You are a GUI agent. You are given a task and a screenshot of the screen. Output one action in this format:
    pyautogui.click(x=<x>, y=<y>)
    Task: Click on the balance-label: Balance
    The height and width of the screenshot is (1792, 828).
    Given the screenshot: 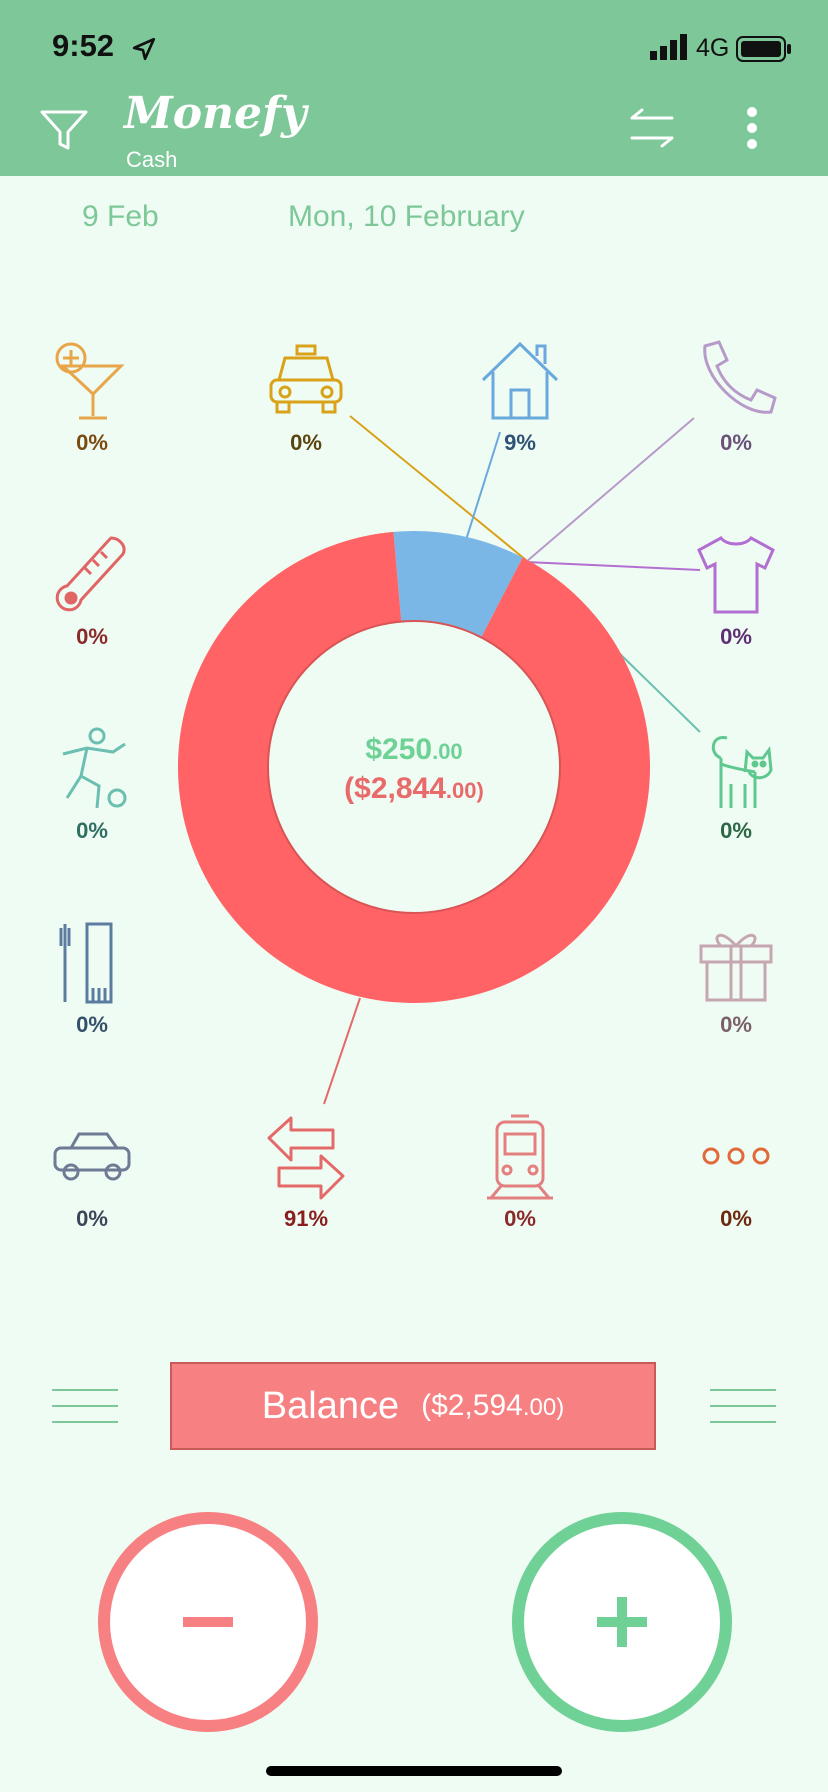 What is the action you would take?
    pyautogui.click(x=330, y=1405)
    